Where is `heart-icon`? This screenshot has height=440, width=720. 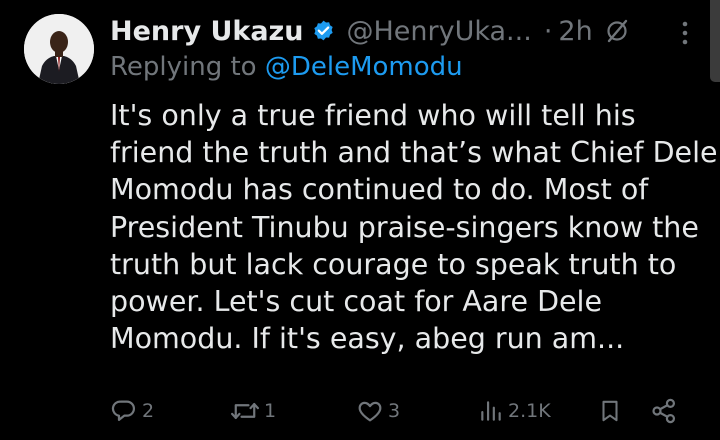
heart-icon is located at coordinates (370, 411).